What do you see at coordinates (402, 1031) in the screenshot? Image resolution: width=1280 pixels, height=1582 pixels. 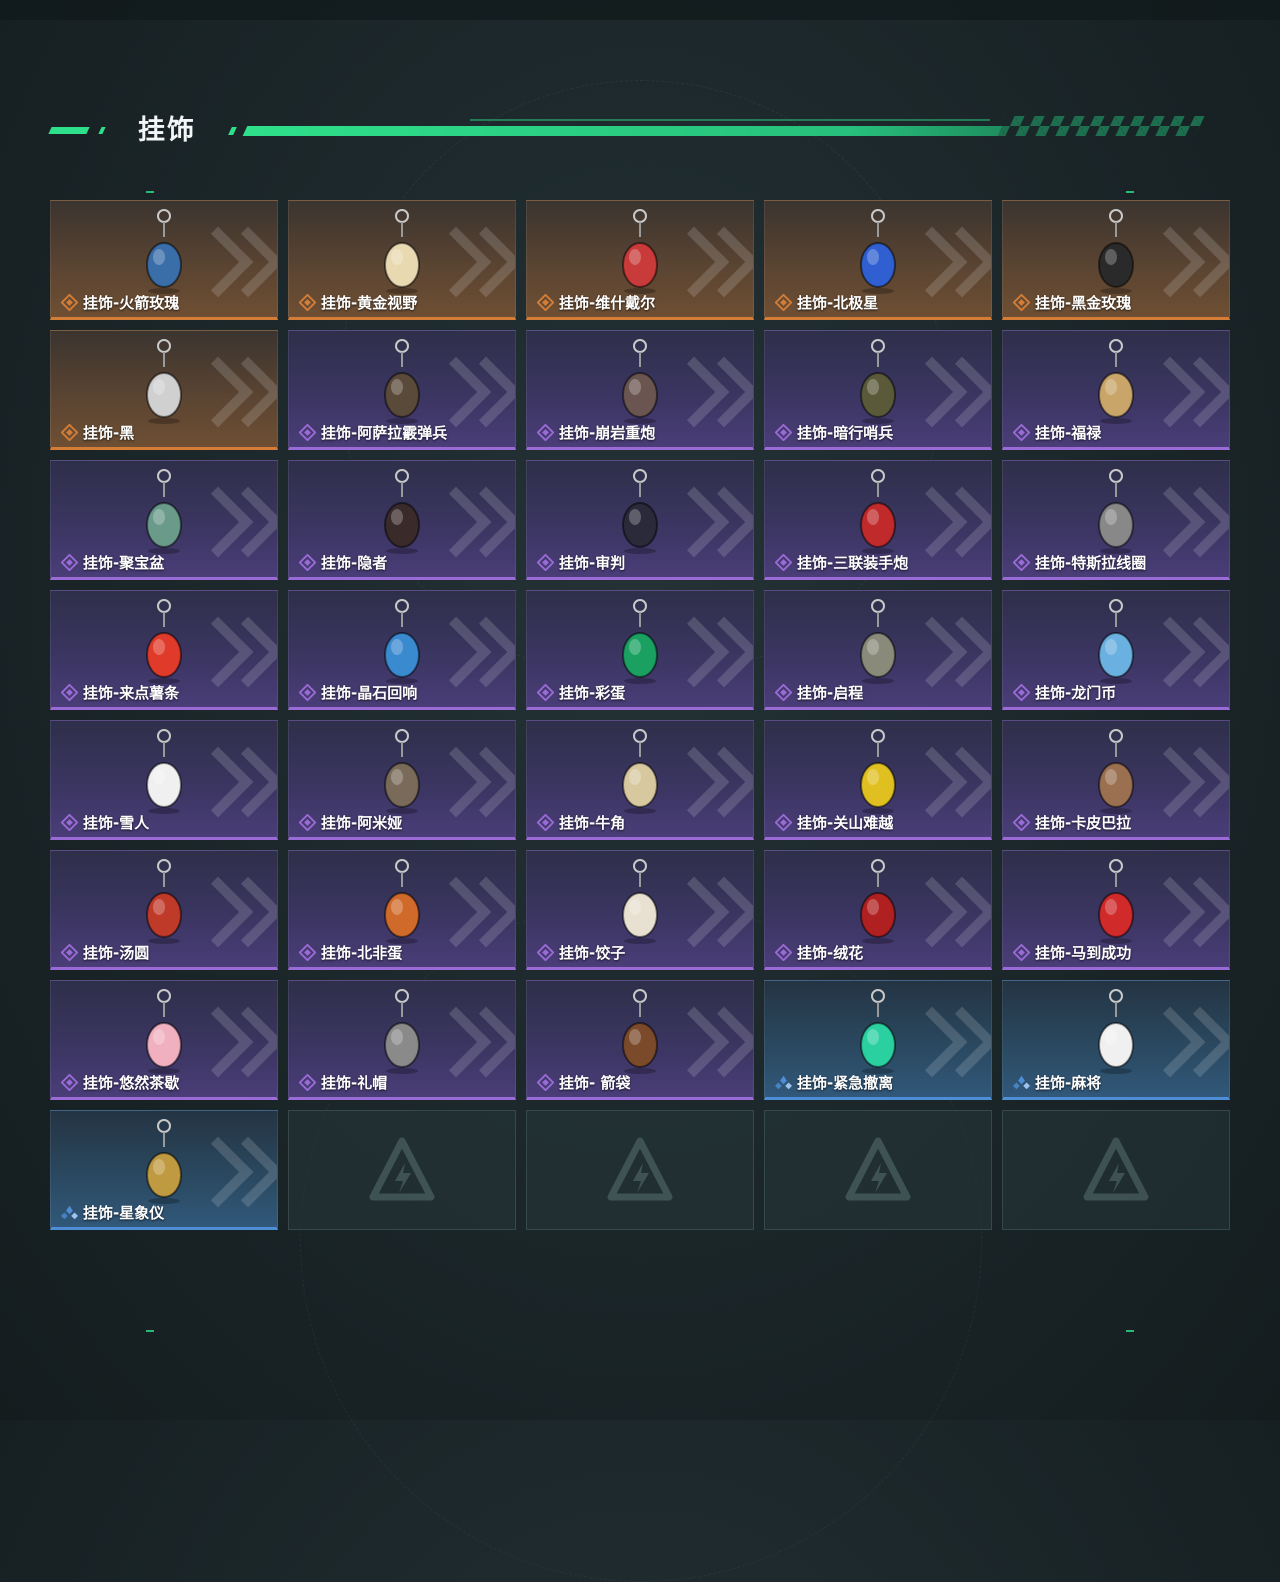 I see `top-hat-charm-icon` at bounding box center [402, 1031].